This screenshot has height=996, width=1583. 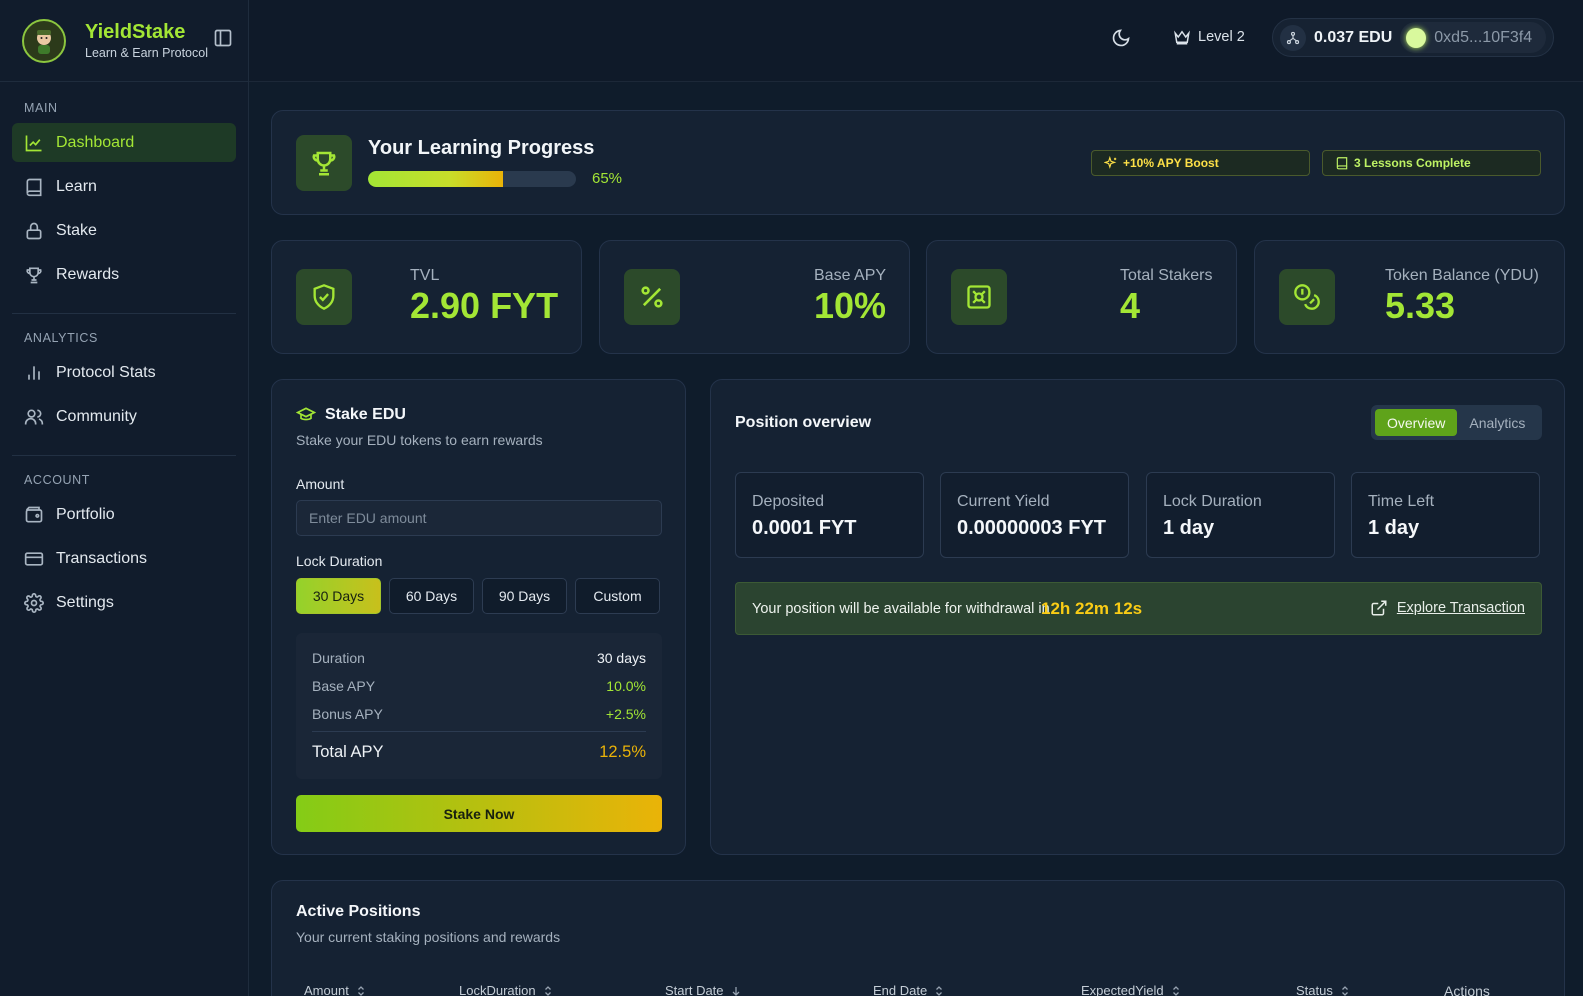 I want to click on summary-row-base-apy: Base APY 10.0%, so click(x=479, y=686).